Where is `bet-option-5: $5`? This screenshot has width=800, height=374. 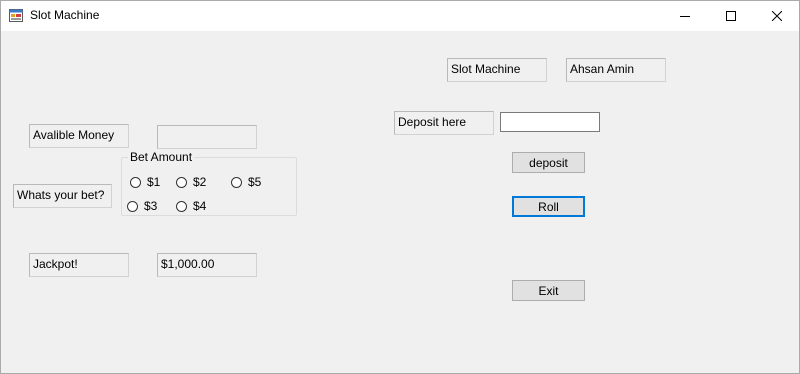 bet-option-5: $5 is located at coordinates (246, 182).